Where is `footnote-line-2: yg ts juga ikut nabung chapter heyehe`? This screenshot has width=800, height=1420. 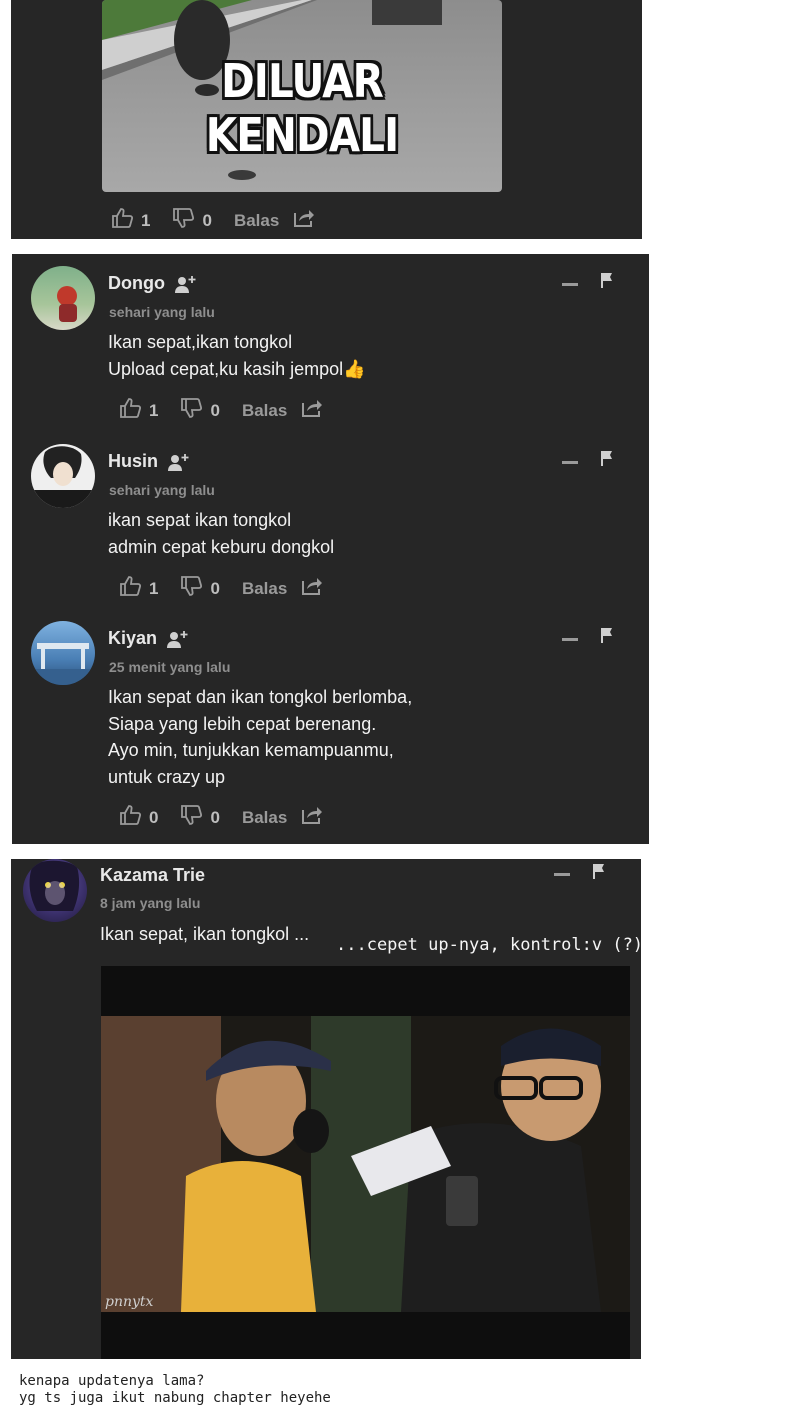 footnote-line-2: yg ts juga ikut nabung chapter heyehe is located at coordinates (175, 1398).